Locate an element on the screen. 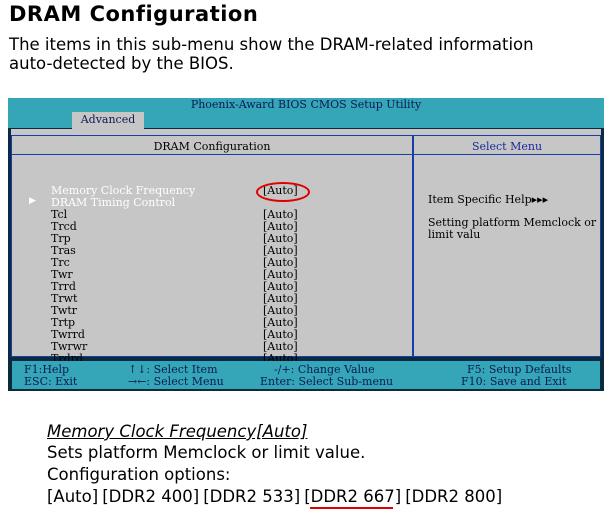 The width and height of the screenshot is (614, 526). key-select-menu: →←: Select Menu is located at coordinates (176, 381).